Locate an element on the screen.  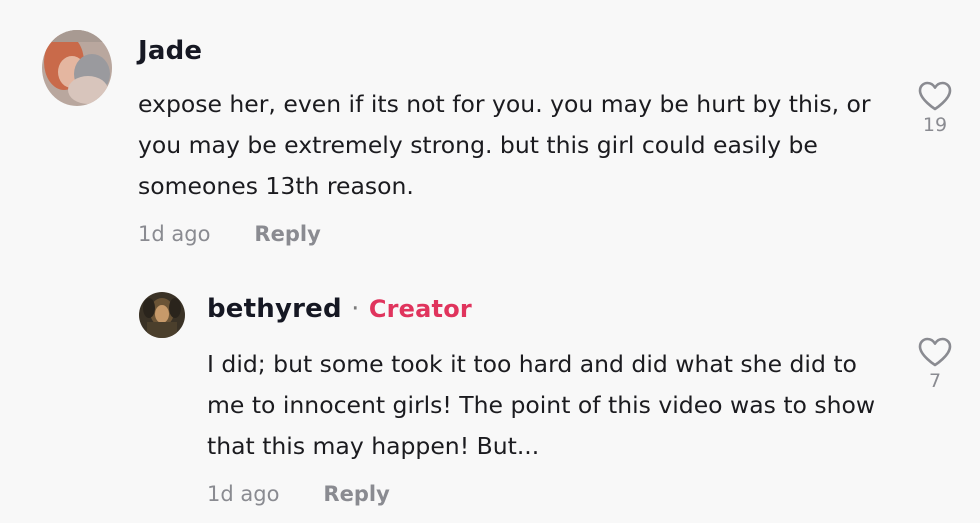
like-count: 7 is located at coordinates (935, 381).